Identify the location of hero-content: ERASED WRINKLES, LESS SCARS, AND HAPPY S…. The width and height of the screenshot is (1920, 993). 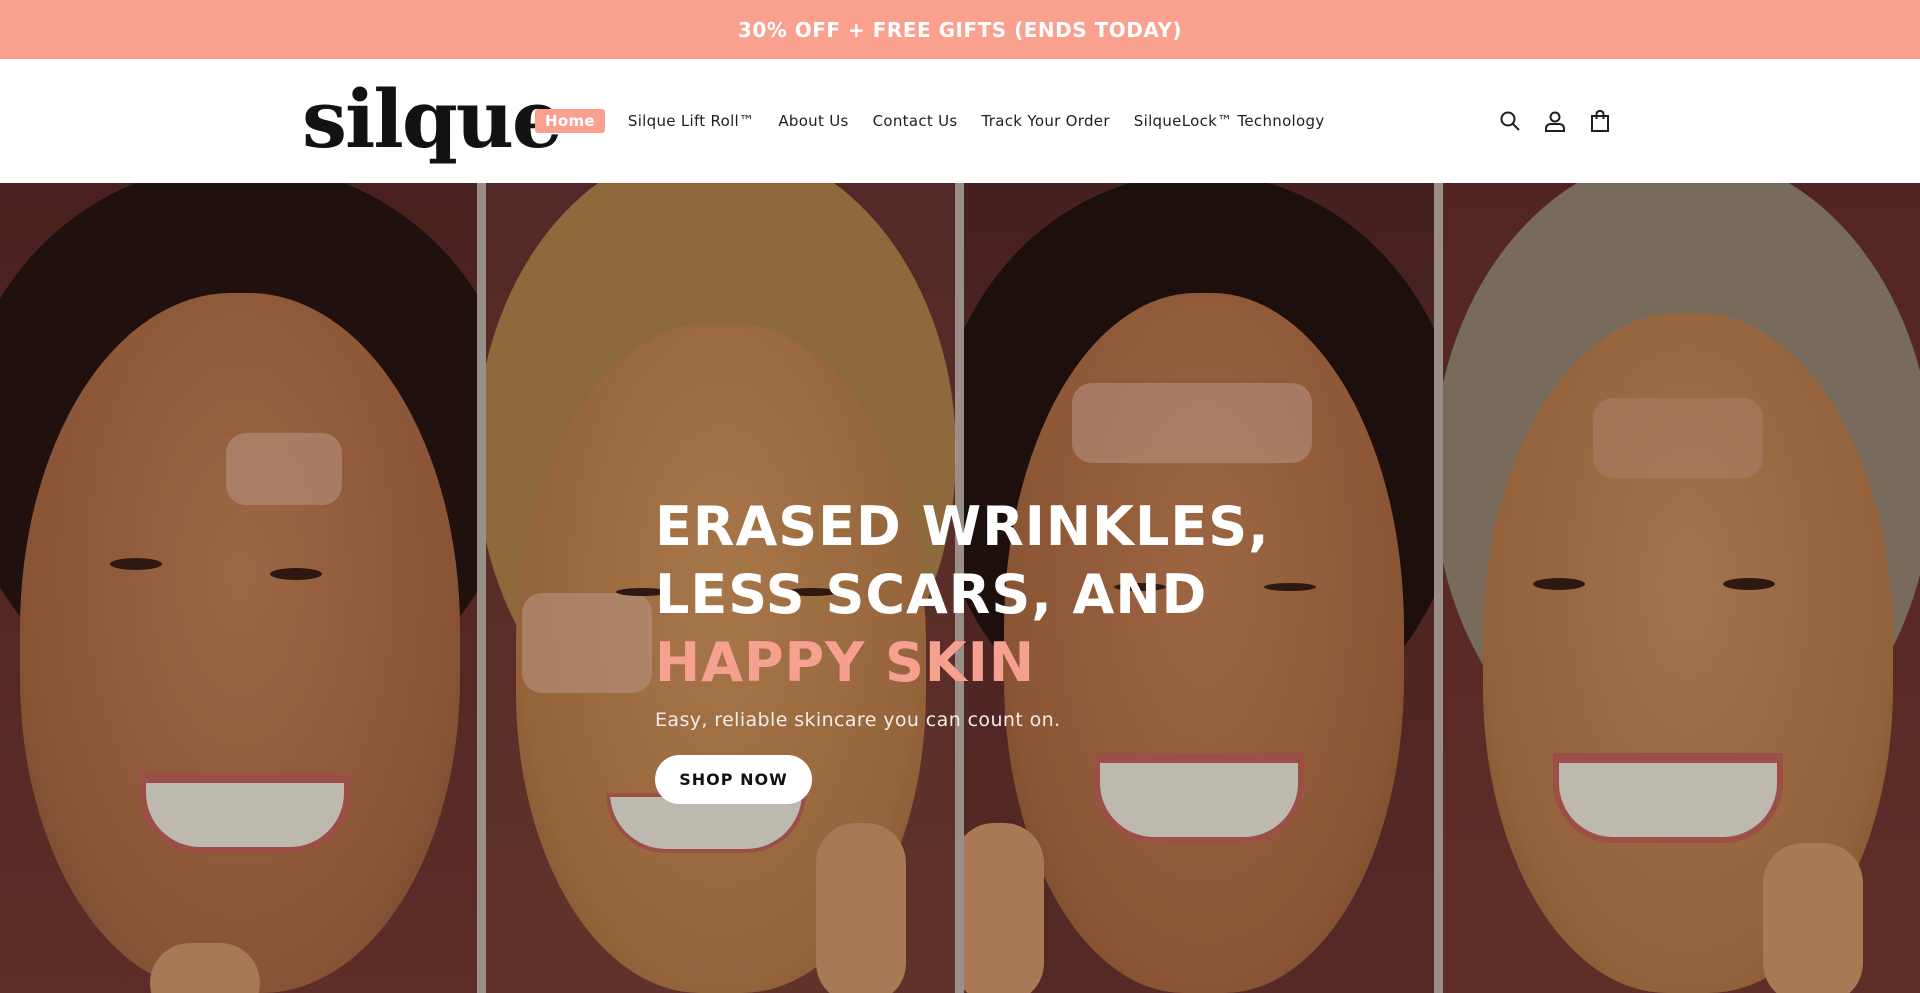
(962, 648).